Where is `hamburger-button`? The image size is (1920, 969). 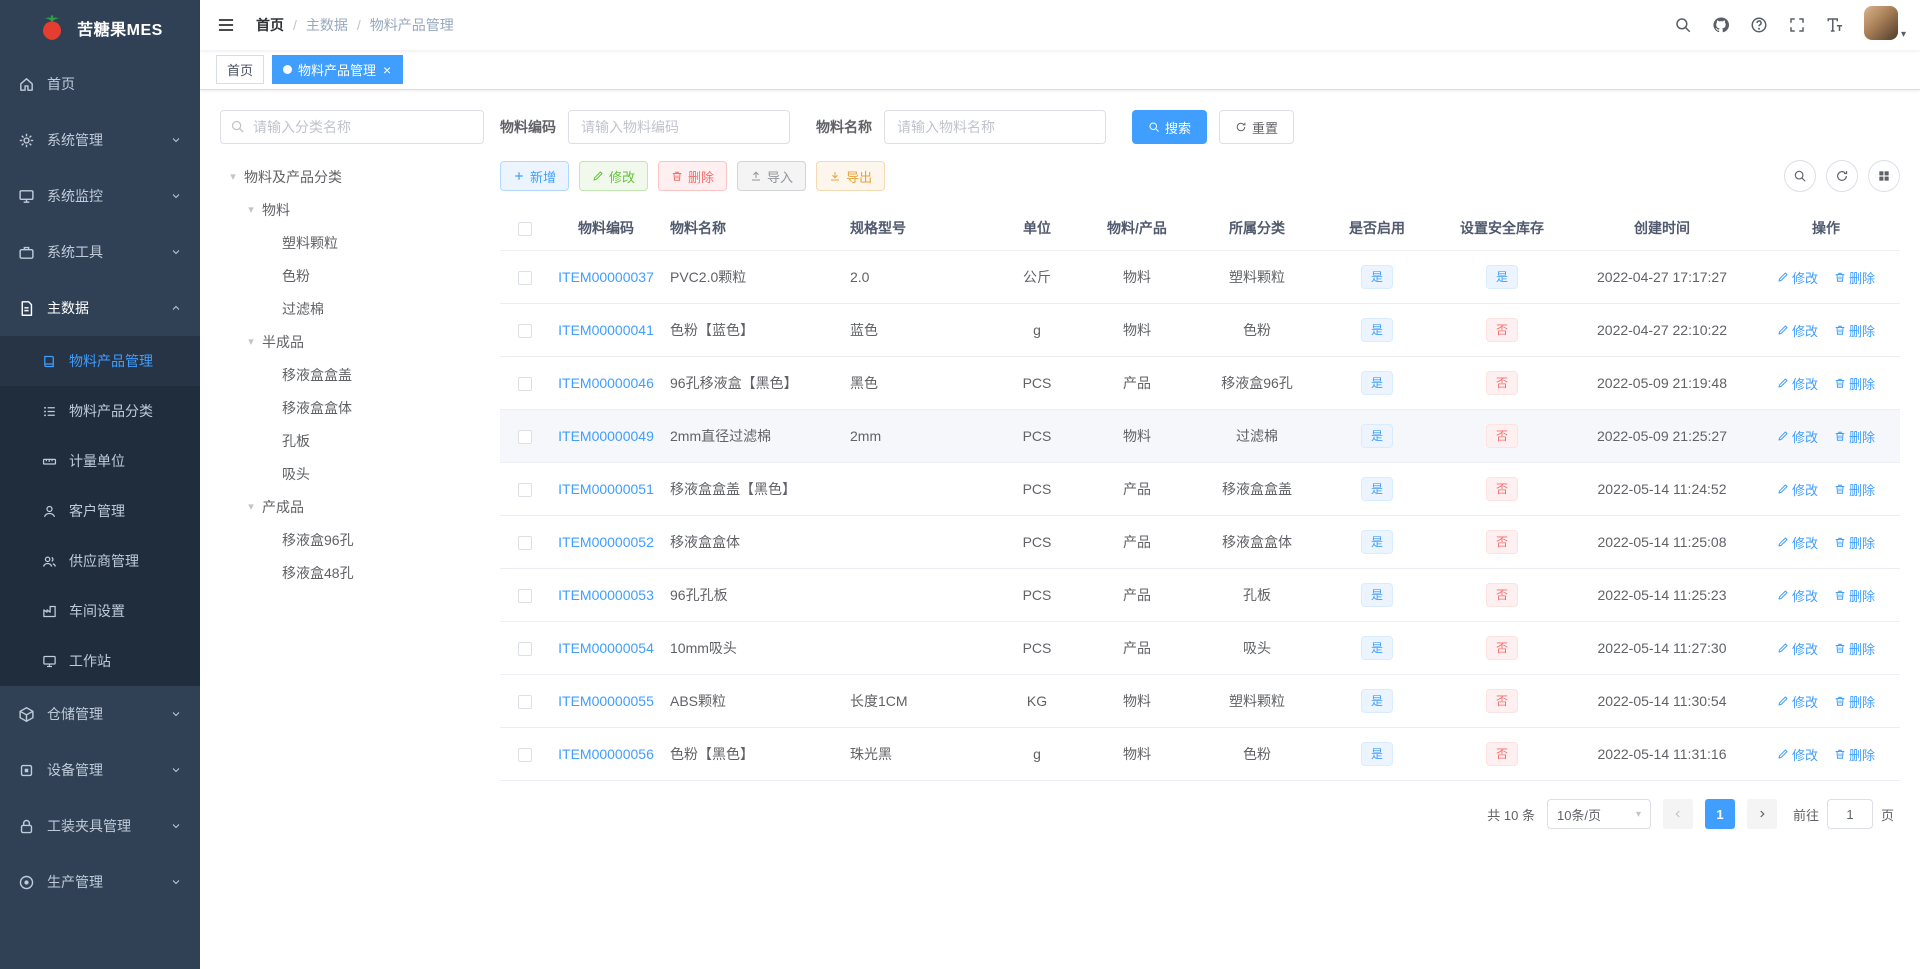 hamburger-button is located at coordinates (226, 25).